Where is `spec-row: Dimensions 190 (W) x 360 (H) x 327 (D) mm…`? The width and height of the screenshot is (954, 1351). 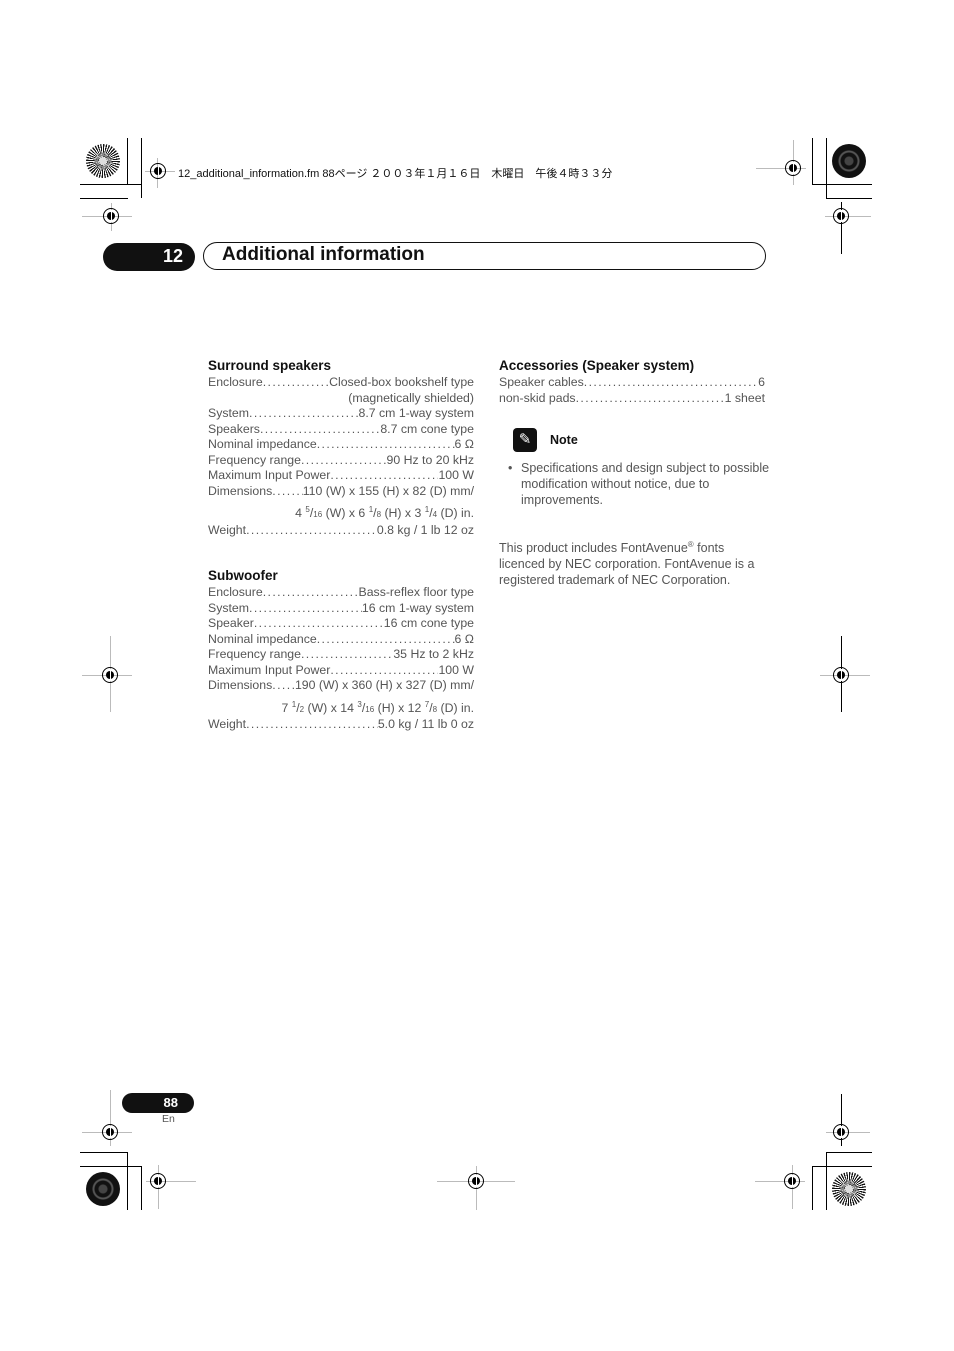
spec-row: Dimensions 190 (W) x 360 (H) x 327 (D) mm… is located at coordinates (341, 686).